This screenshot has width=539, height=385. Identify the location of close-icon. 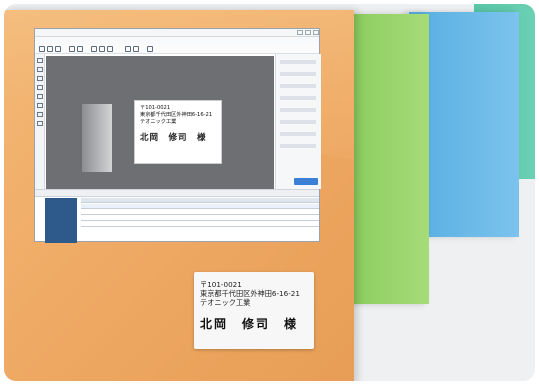
(316, 32).